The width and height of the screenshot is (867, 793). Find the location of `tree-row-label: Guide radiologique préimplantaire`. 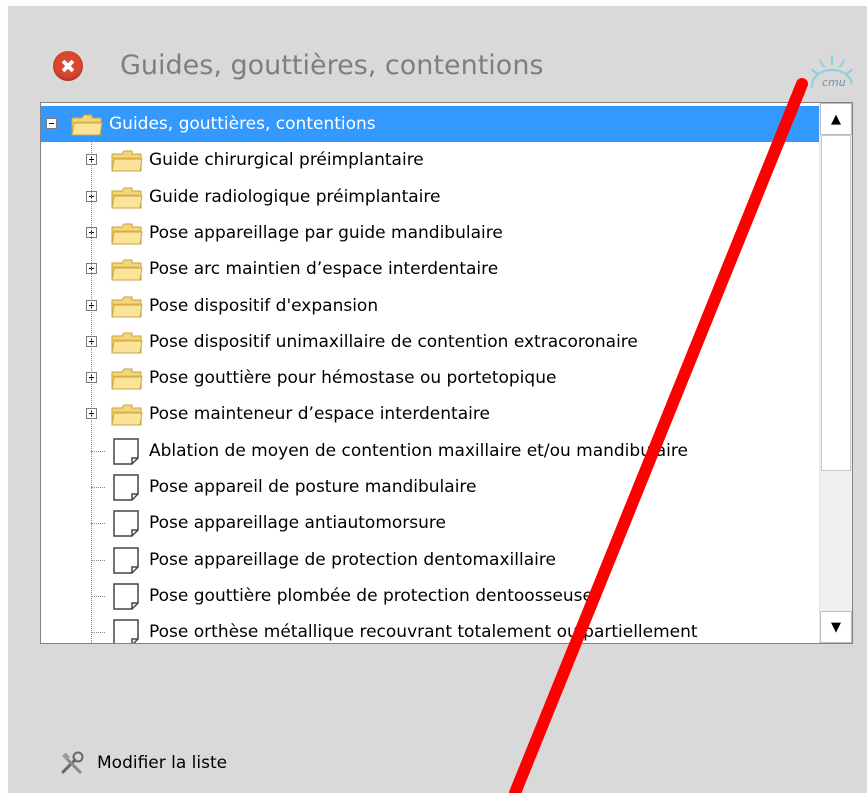

tree-row-label: Guide radiologique préimplantaire is located at coordinates (295, 196).